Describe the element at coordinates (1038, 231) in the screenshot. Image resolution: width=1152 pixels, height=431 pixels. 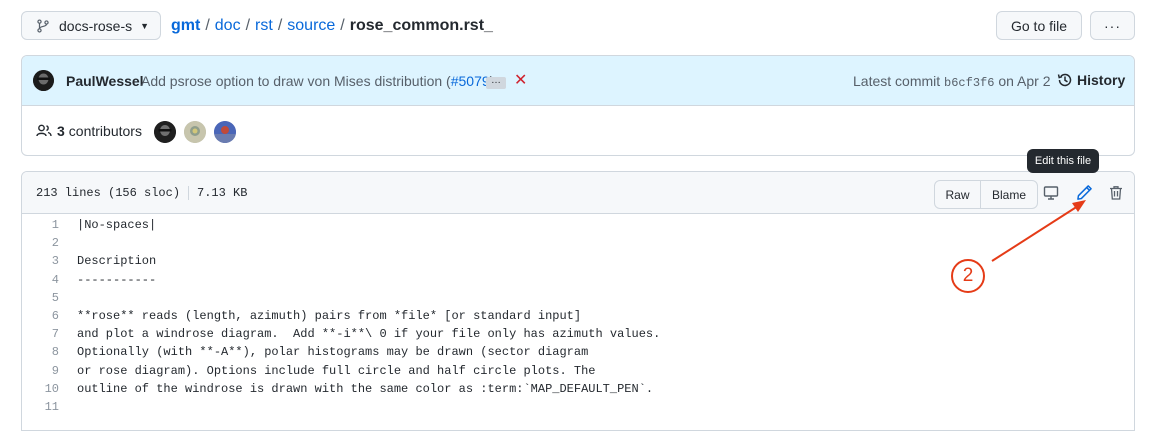
I see `annotation-arrow` at that location.